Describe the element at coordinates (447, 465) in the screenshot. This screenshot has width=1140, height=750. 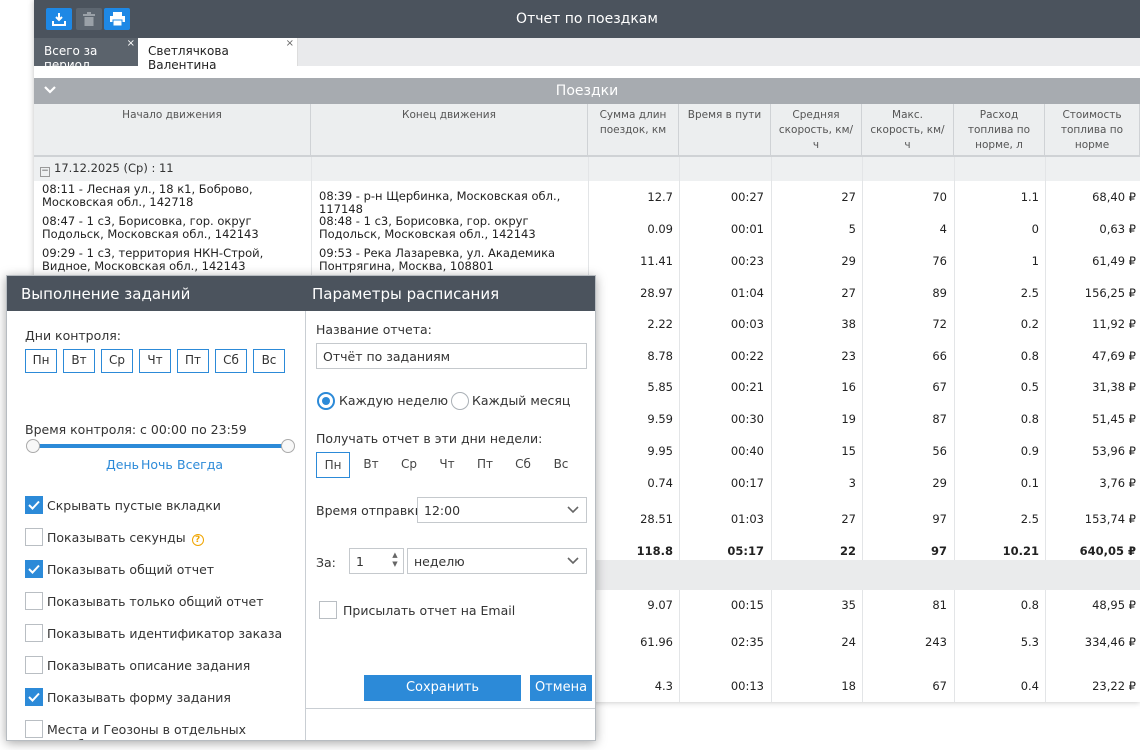
I see `weekday-thu: Чт` at that location.